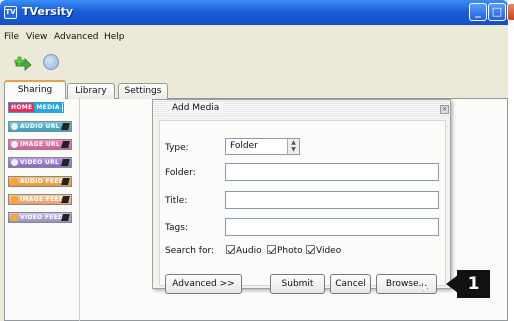  What do you see at coordinates (143, 91) in the screenshot?
I see `tab-settings: Settings` at bounding box center [143, 91].